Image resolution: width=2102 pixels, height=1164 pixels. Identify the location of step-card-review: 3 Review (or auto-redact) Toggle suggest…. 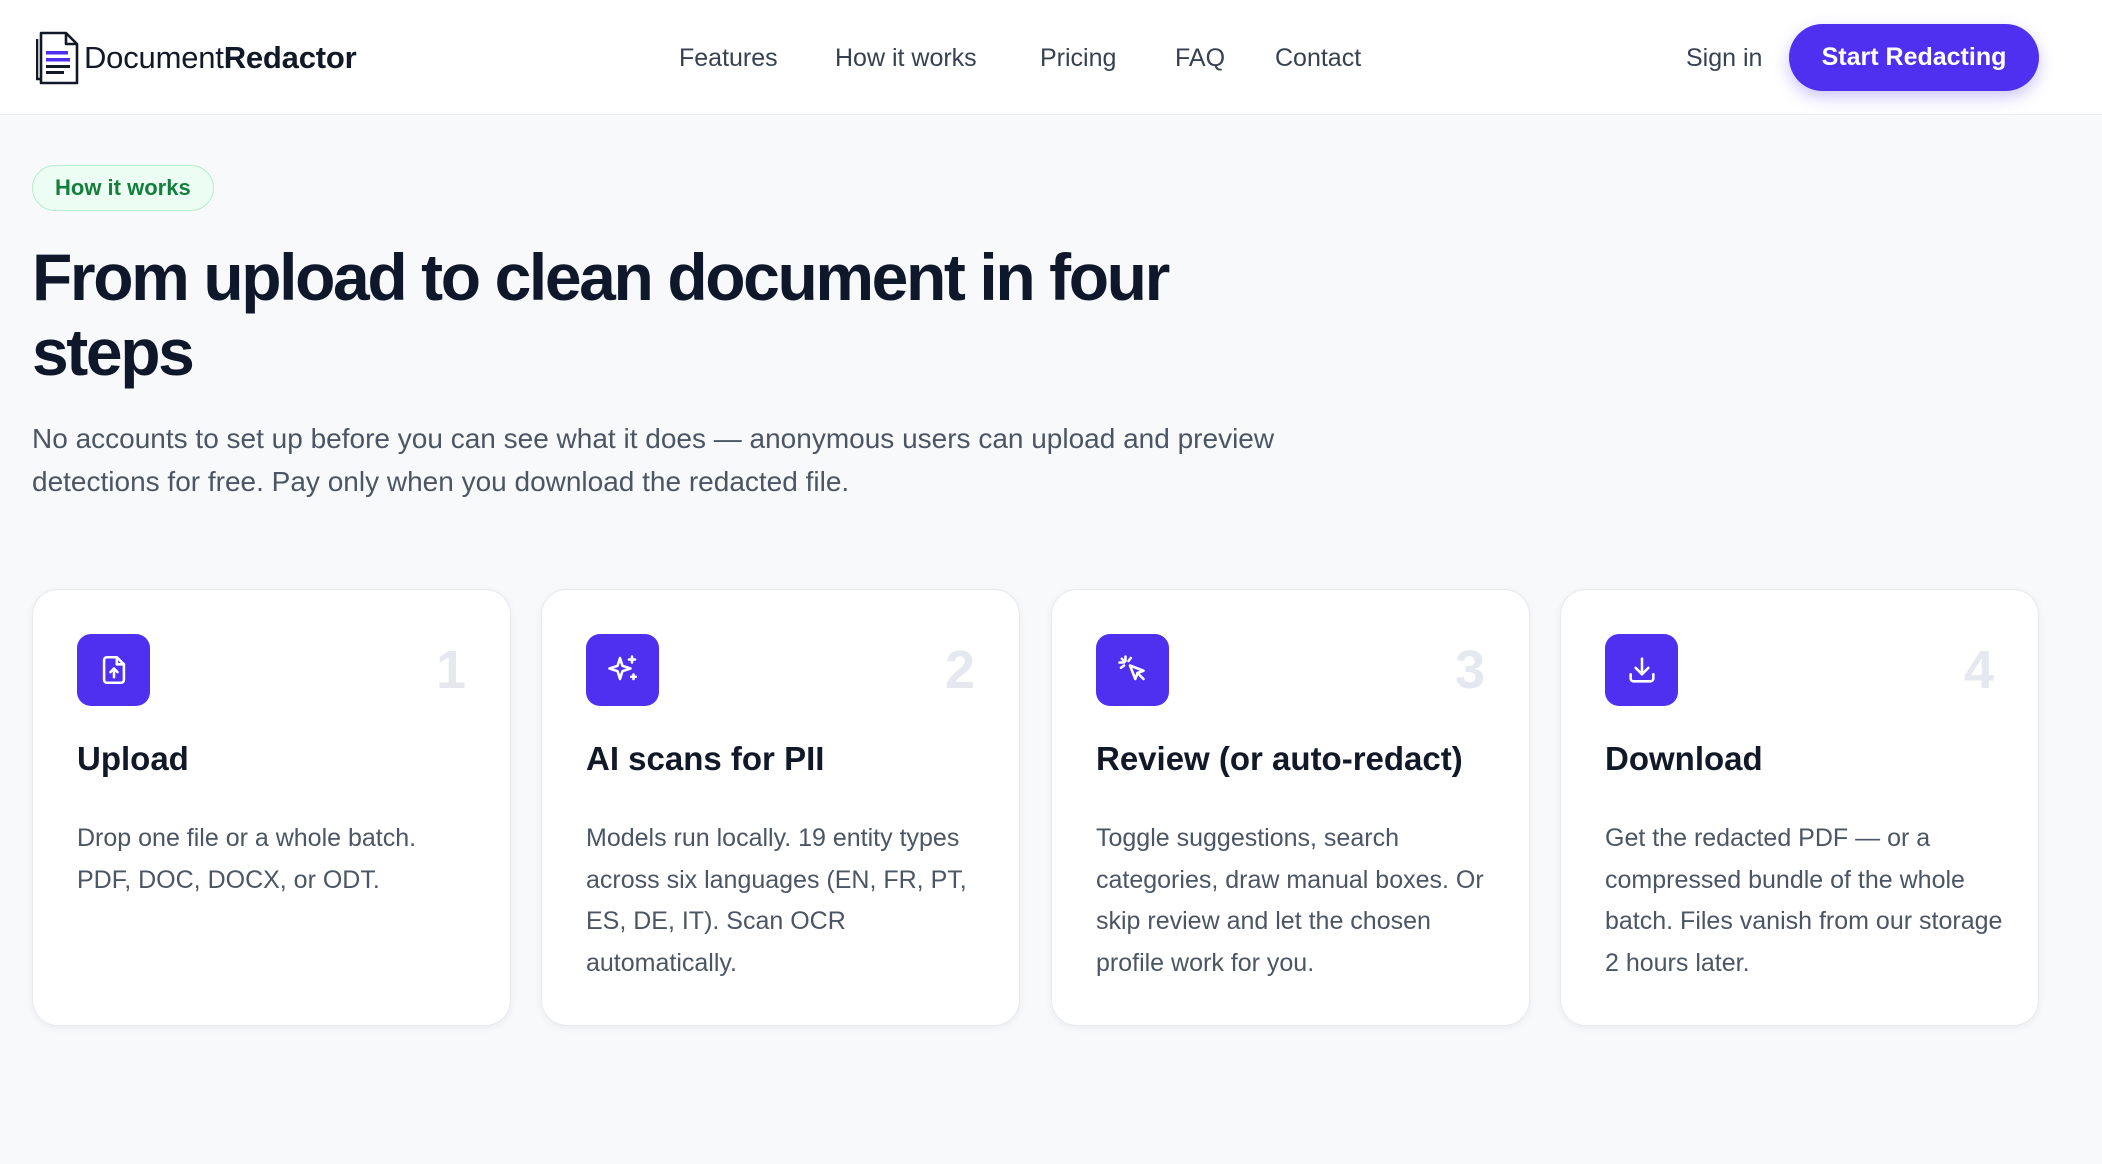
(1290, 807).